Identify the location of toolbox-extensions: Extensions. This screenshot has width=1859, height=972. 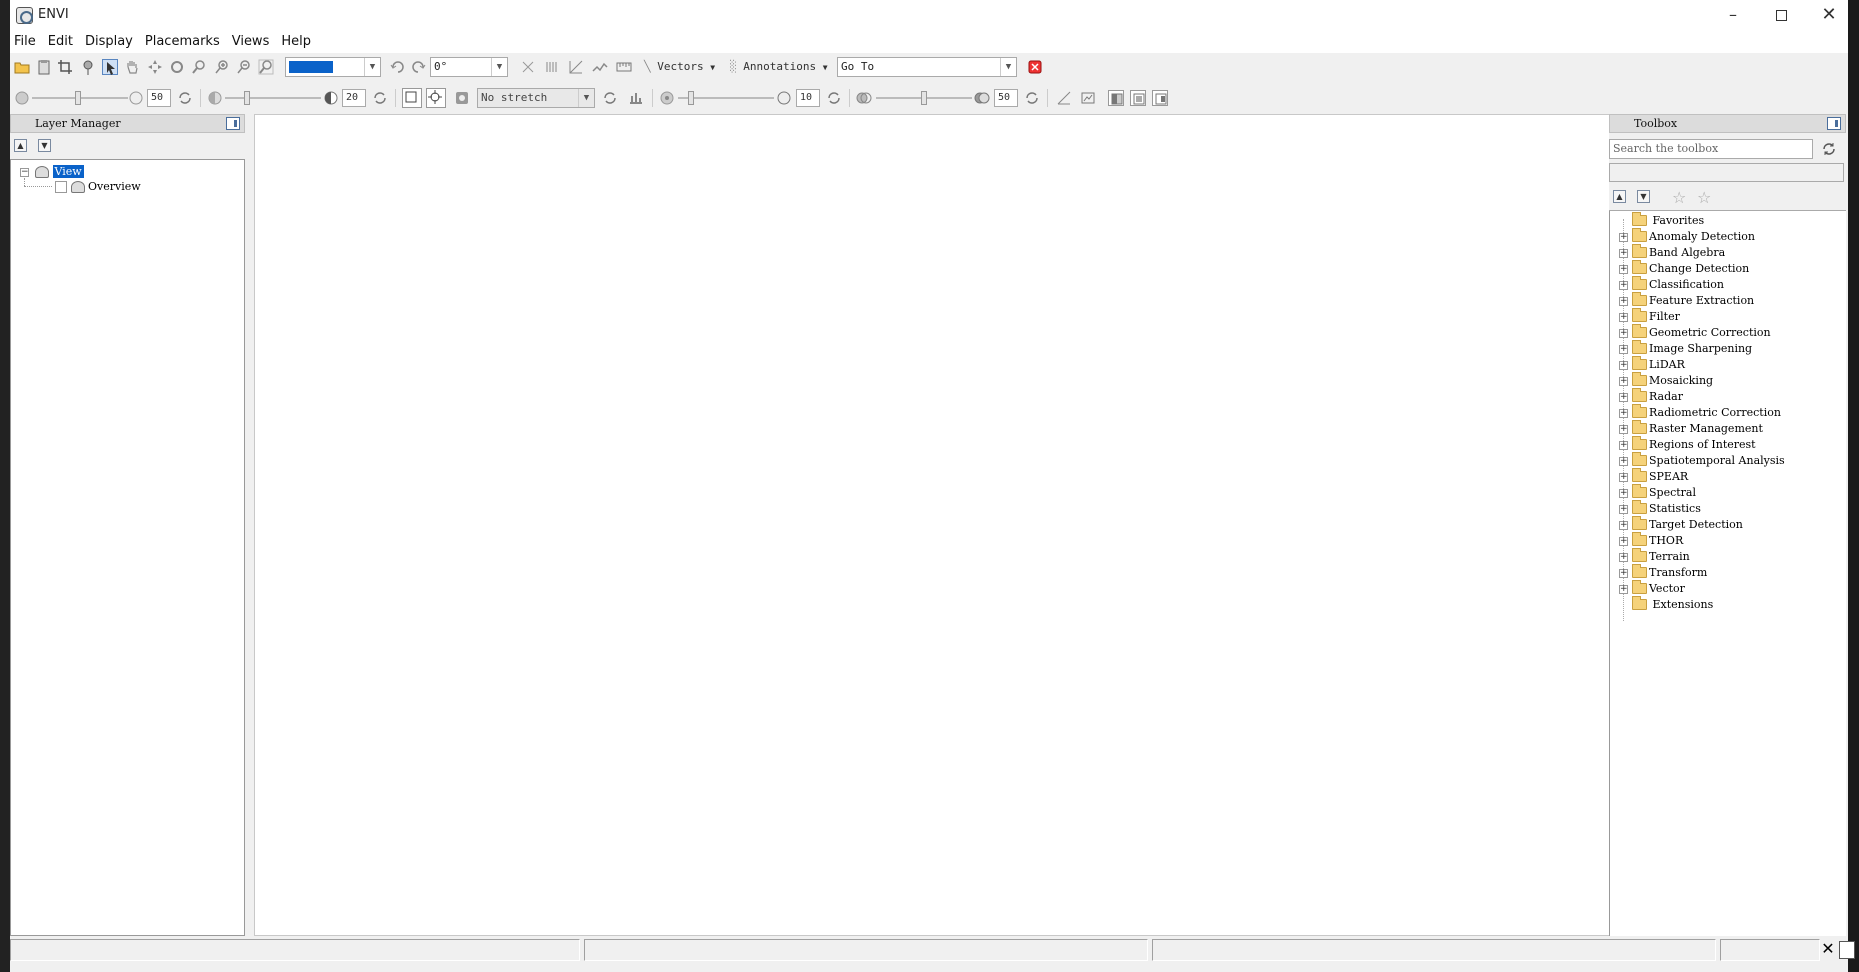
(1672, 604).